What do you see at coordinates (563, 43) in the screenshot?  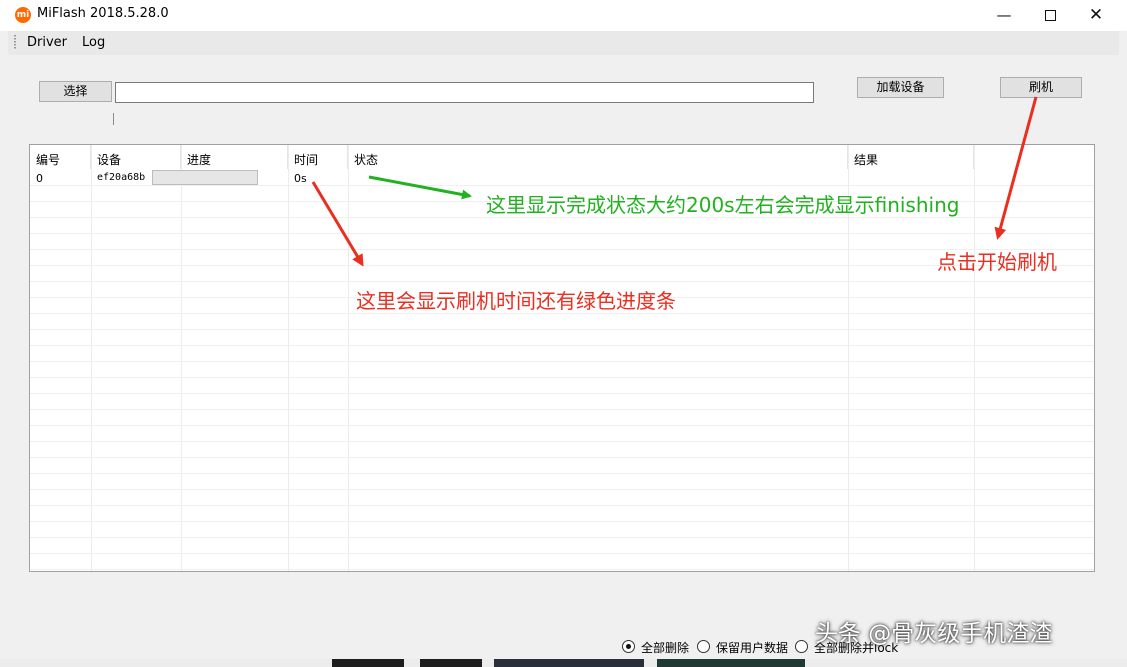 I see `menu-bar: Driver Log` at bounding box center [563, 43].